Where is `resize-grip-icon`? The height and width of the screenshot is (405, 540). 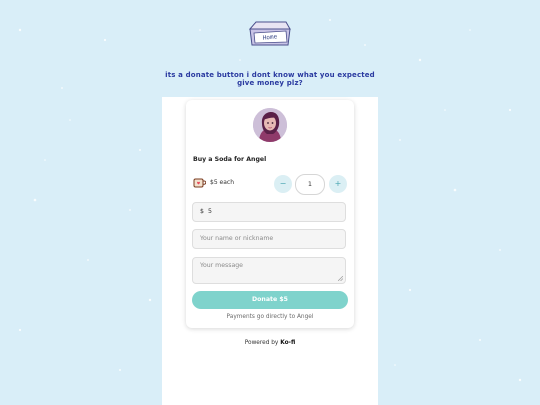 resize-grip-icon is located at coordinates (340, 278).